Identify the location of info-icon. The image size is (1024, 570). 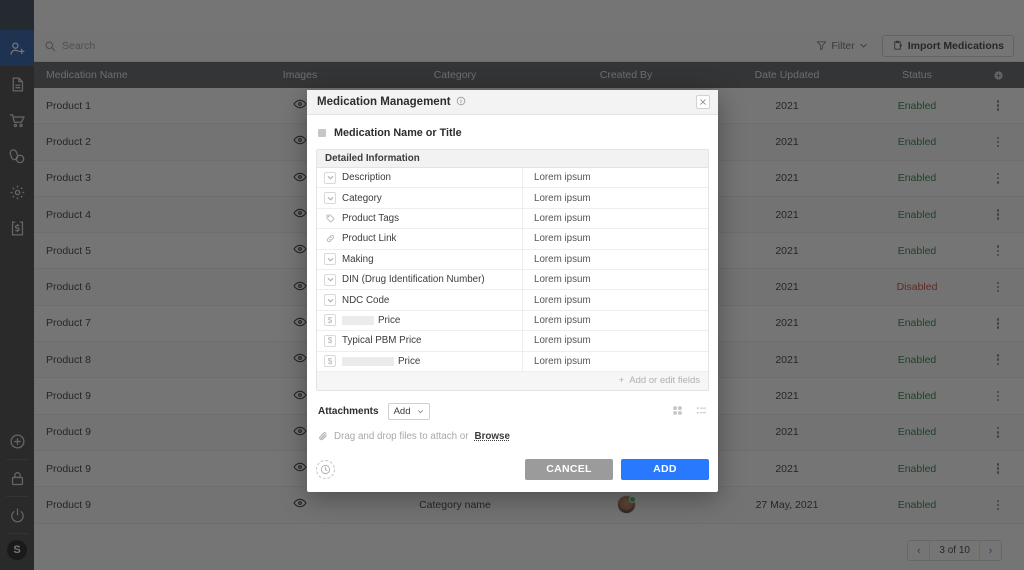
(461, 102).